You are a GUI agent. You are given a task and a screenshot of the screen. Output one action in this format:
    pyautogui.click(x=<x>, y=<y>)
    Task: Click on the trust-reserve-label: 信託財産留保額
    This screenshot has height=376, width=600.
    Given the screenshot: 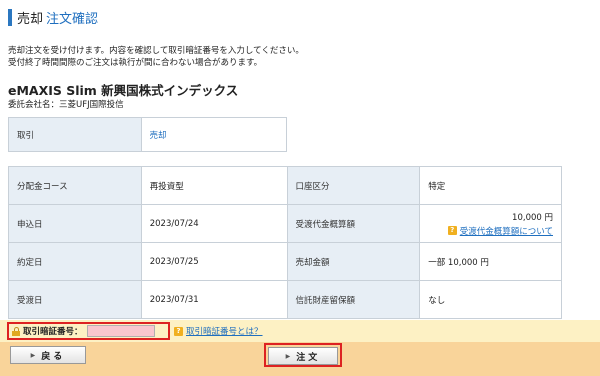 What is the action you would take?
    pyautogui.click(x=353, y=299)
    